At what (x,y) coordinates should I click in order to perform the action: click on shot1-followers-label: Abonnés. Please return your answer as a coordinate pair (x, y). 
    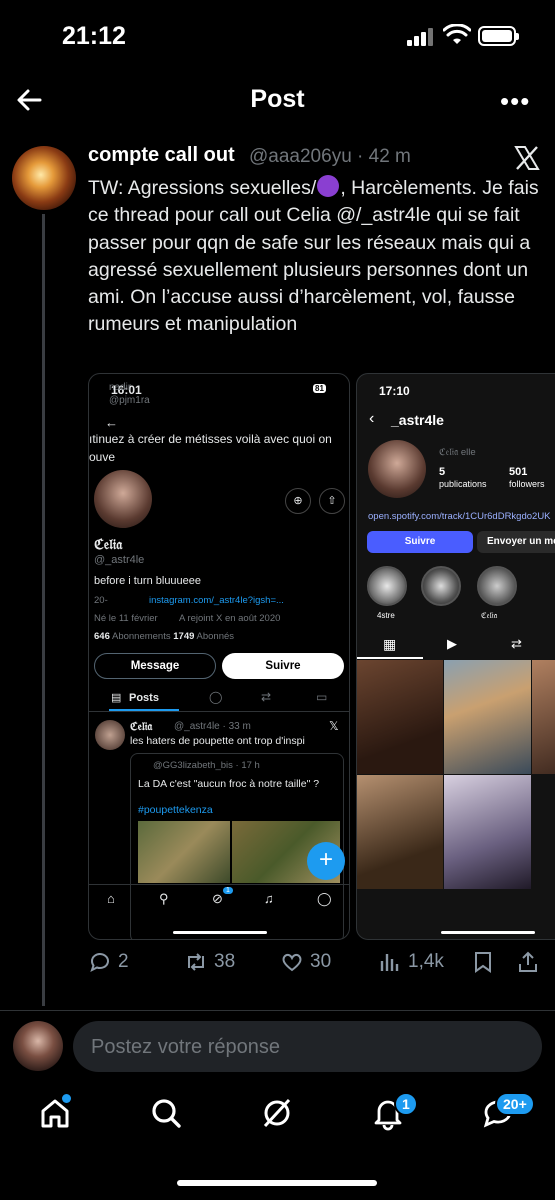
    Looking at the image, I should click on (215, 636).